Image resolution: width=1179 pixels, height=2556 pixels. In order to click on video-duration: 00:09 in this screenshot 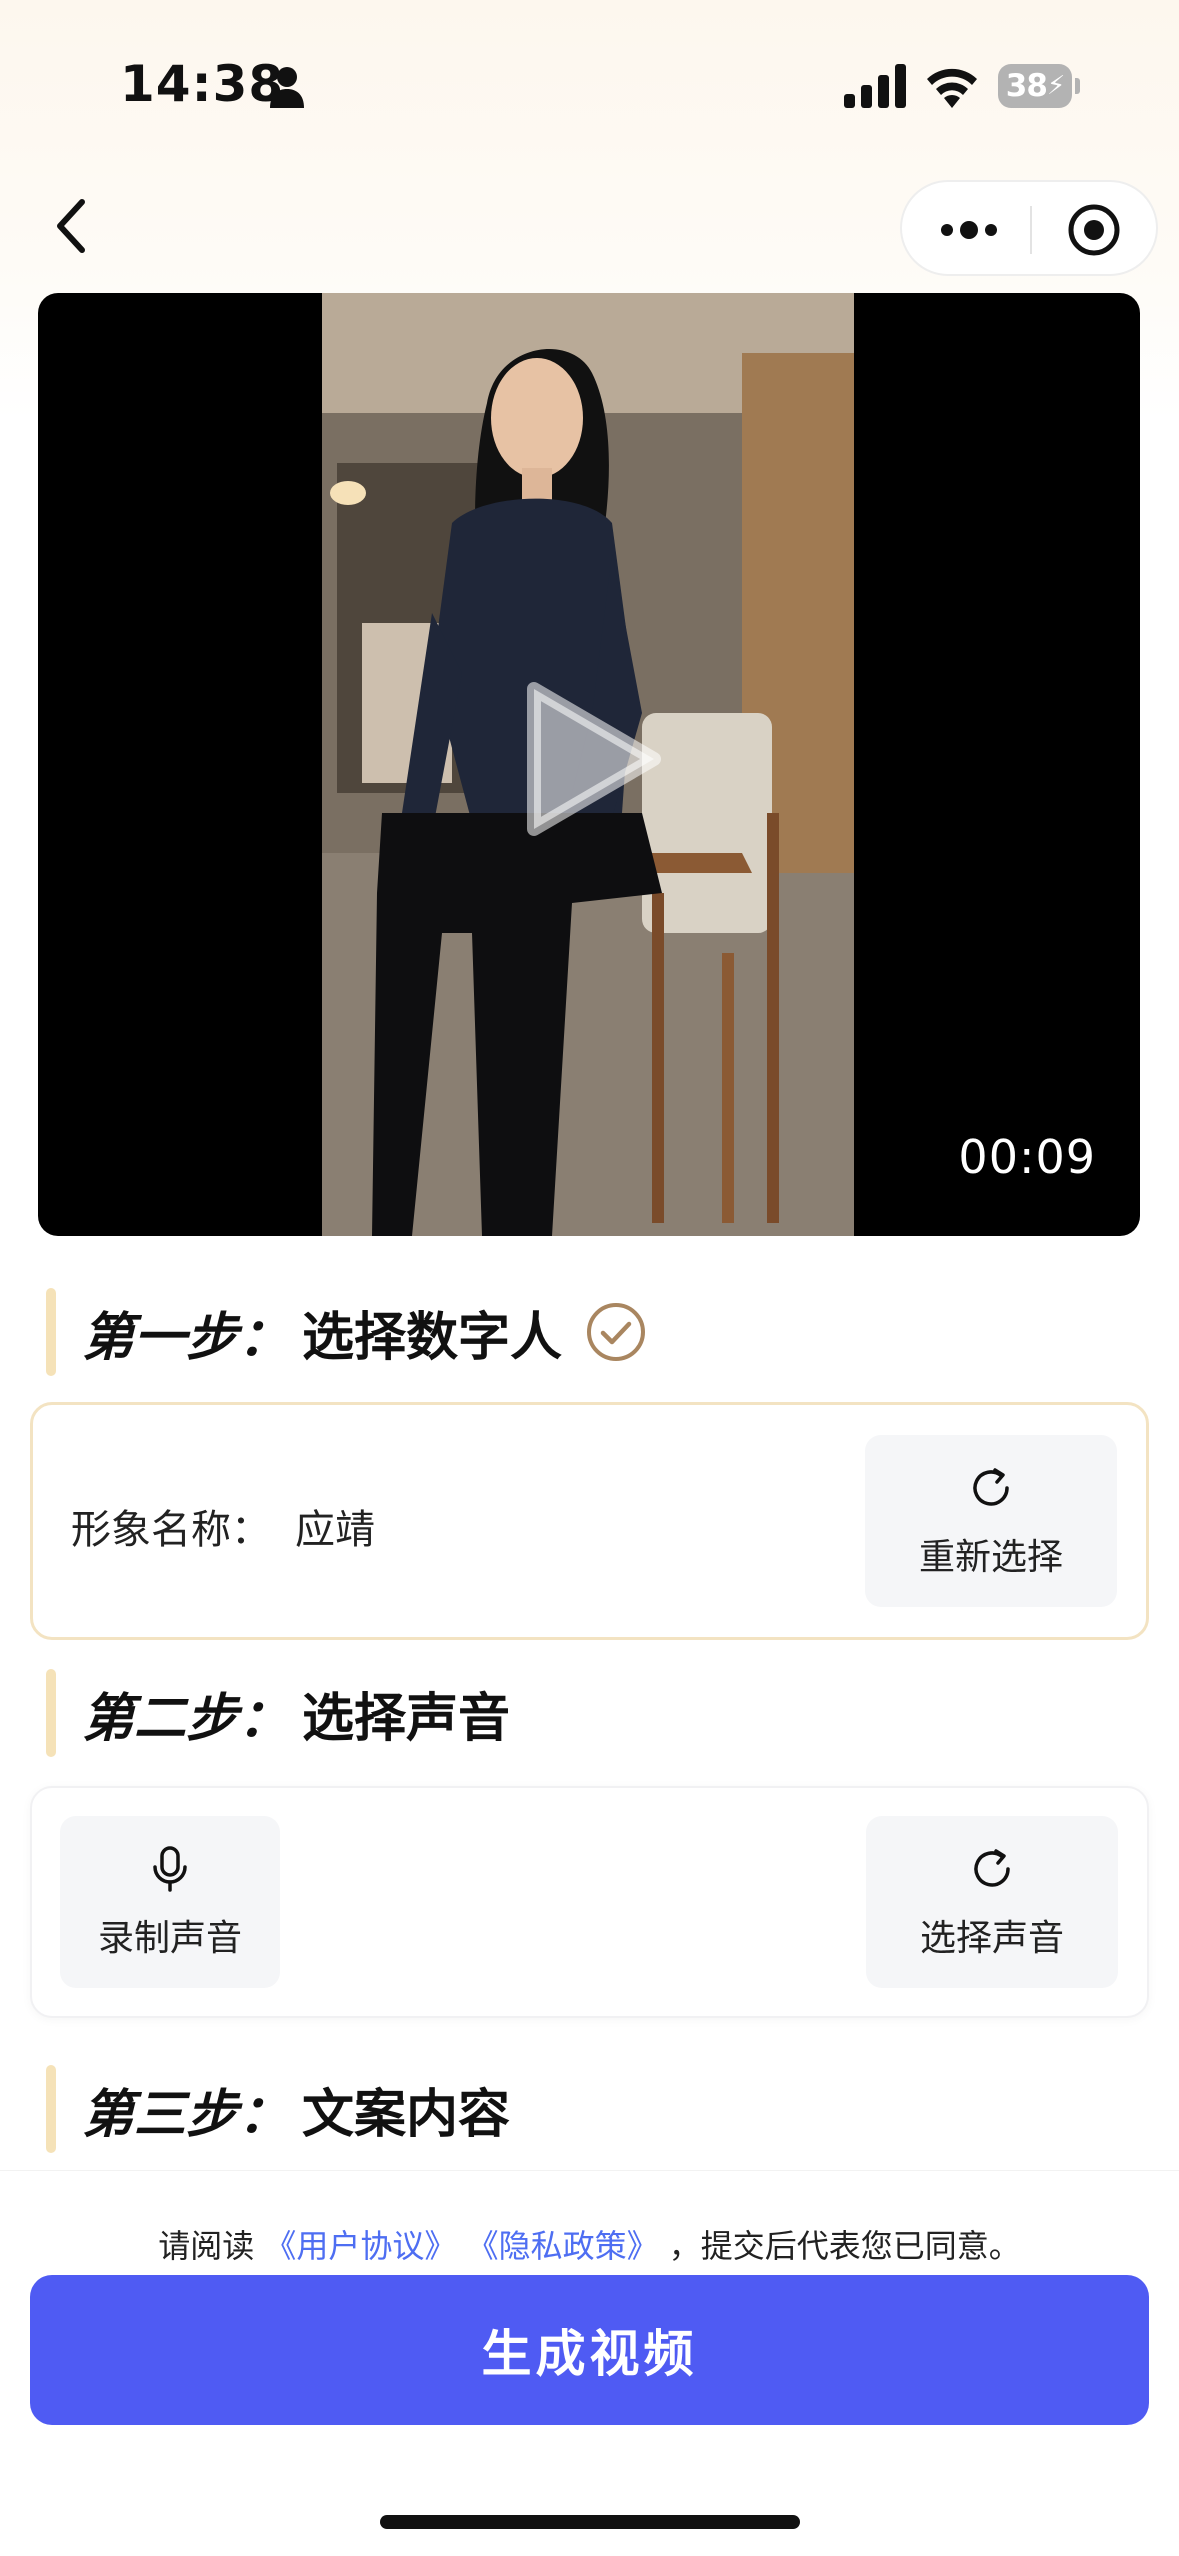, I will do `click(1027, 1157)`.